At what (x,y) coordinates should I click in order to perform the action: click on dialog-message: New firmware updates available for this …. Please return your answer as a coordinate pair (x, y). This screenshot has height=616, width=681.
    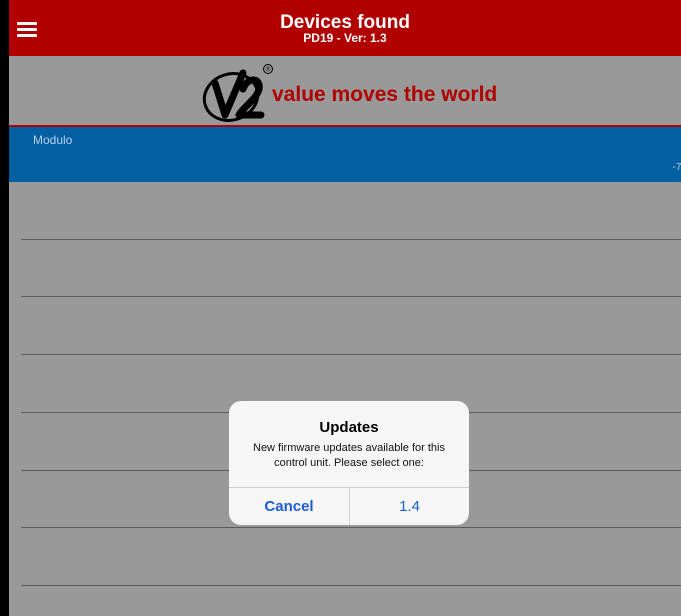
    Looking at the image, I should click on (349, 455).